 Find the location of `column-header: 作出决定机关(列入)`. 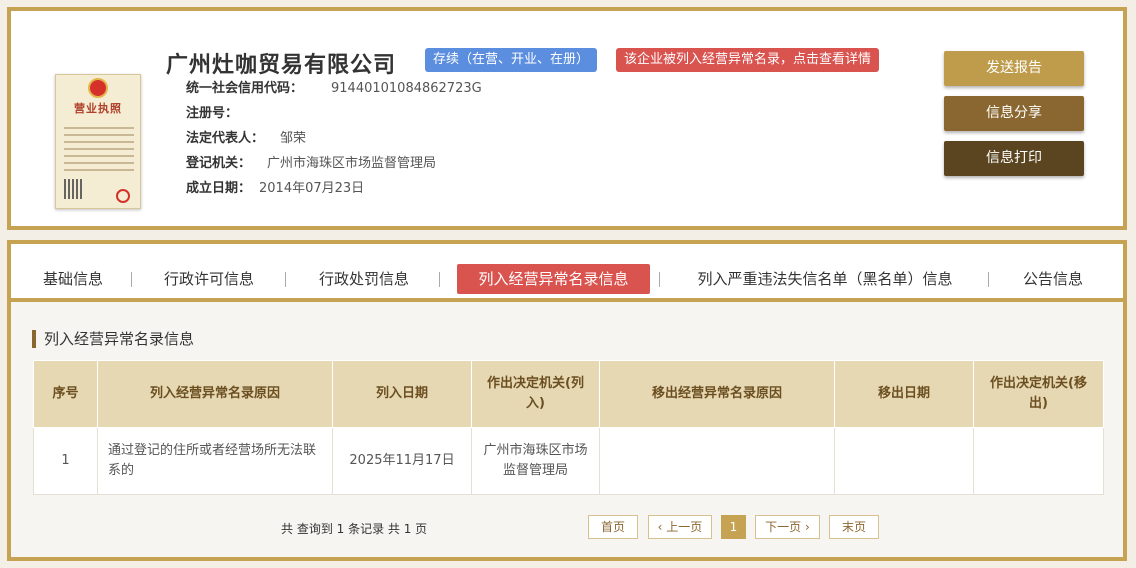

column-header: 作出决定机关(列入) is located at coordinates (535, 394).